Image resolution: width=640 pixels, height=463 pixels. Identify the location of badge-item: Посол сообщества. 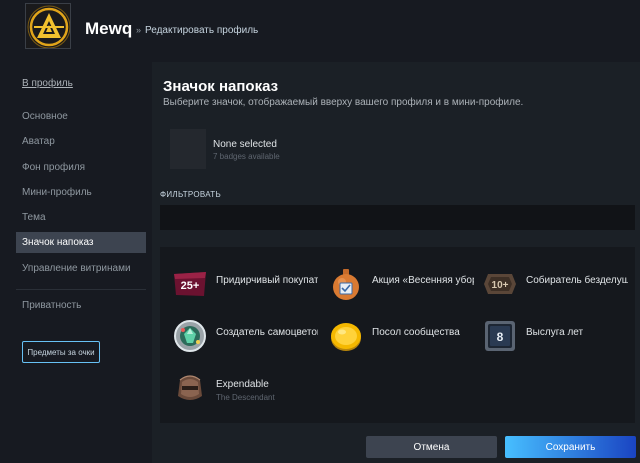
(391, 340).